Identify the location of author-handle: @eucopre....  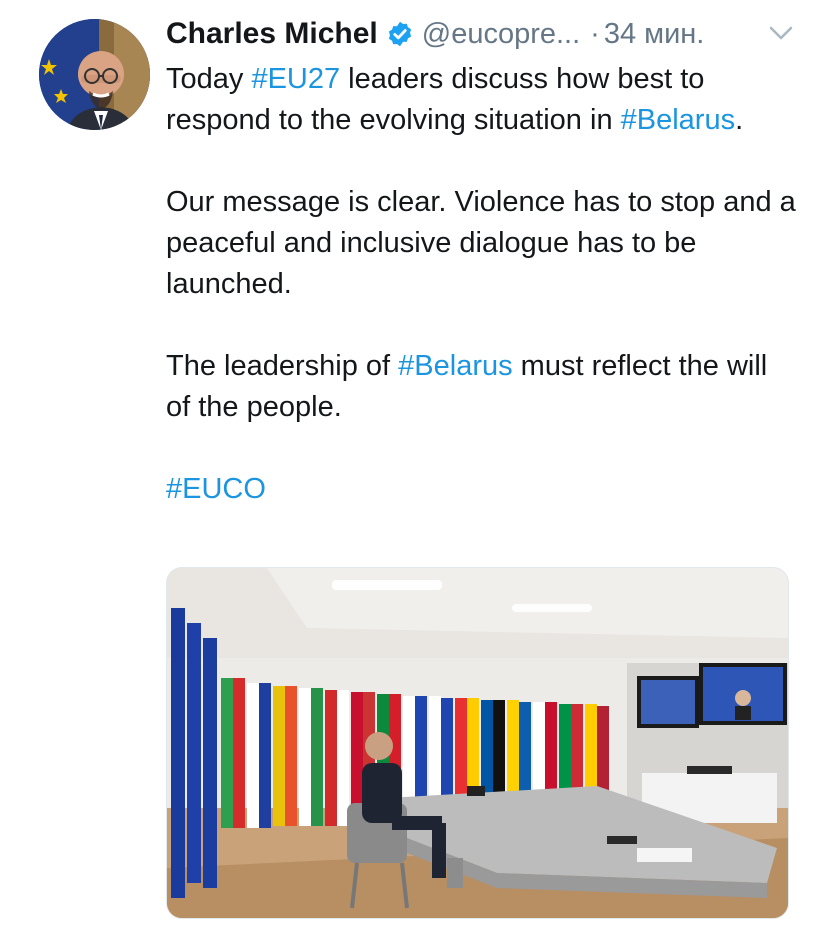
(501, 34).